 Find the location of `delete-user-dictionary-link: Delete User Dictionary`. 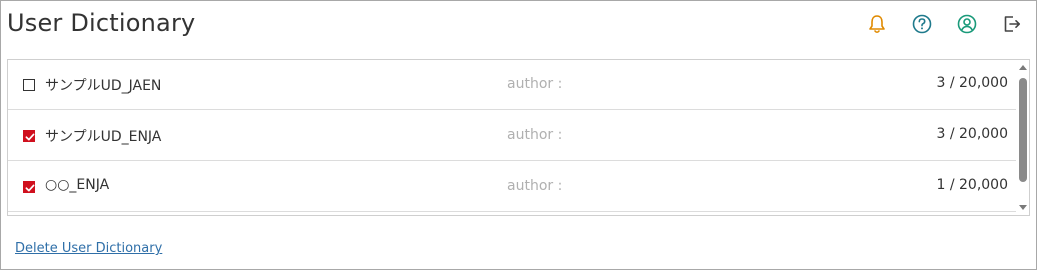

delete-user-dictionary-link: Delete User Dictionary is located at coordinates (88, 248).